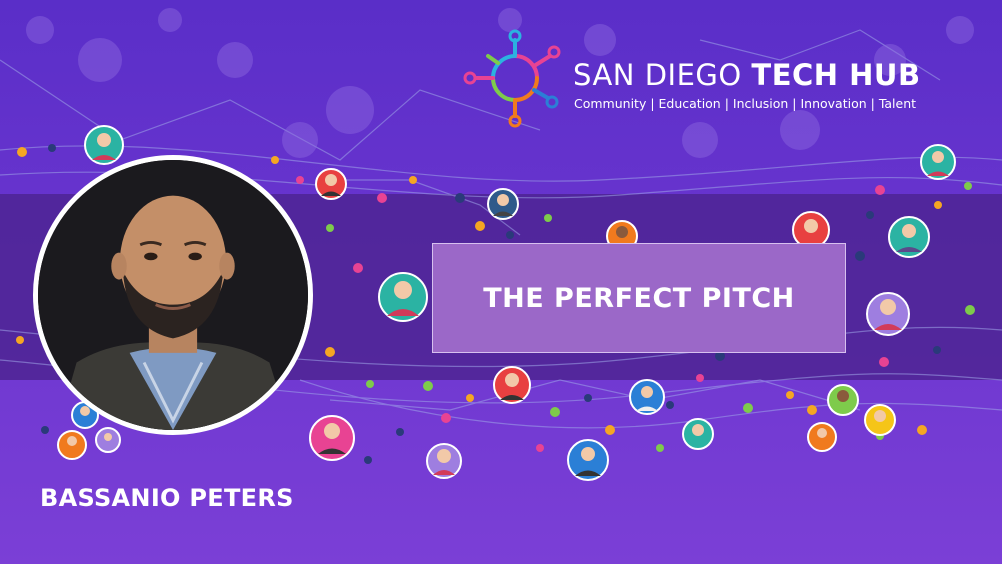  I want to click on session-title: THE PERFECT PITCH, so click(639, 298).